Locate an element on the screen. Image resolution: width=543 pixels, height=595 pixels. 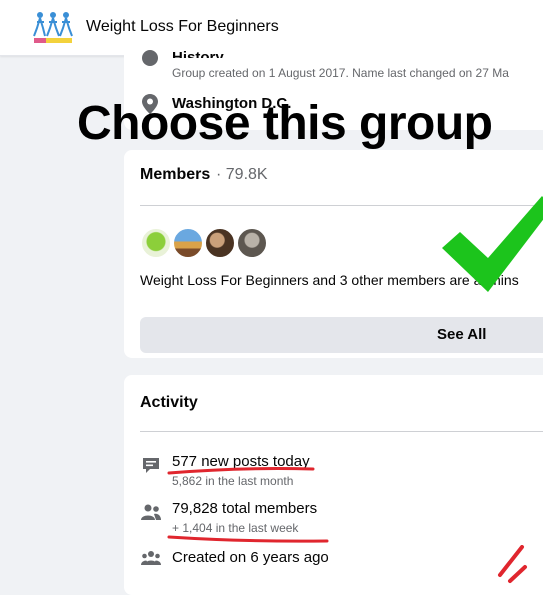
red-arrow-mark is located at coordinates (512, 564).